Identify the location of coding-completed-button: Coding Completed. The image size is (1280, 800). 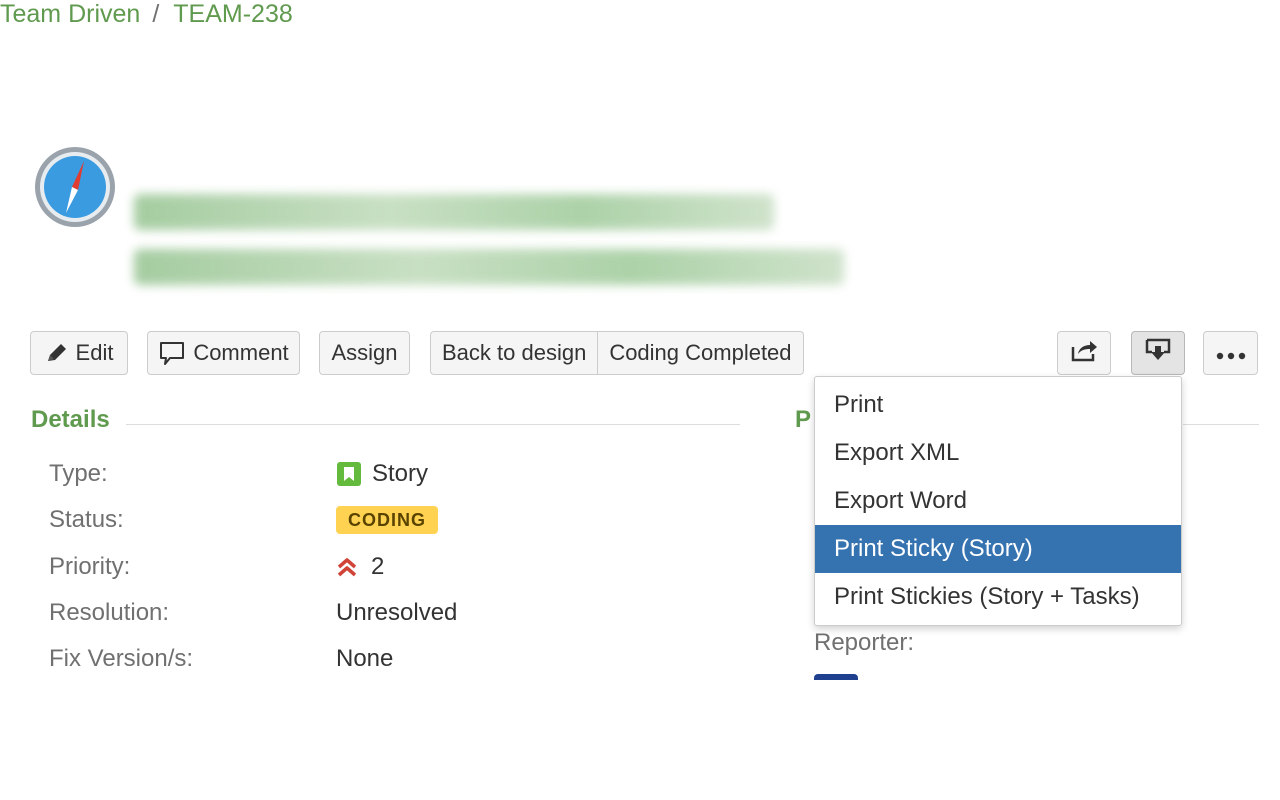
(701, 353).